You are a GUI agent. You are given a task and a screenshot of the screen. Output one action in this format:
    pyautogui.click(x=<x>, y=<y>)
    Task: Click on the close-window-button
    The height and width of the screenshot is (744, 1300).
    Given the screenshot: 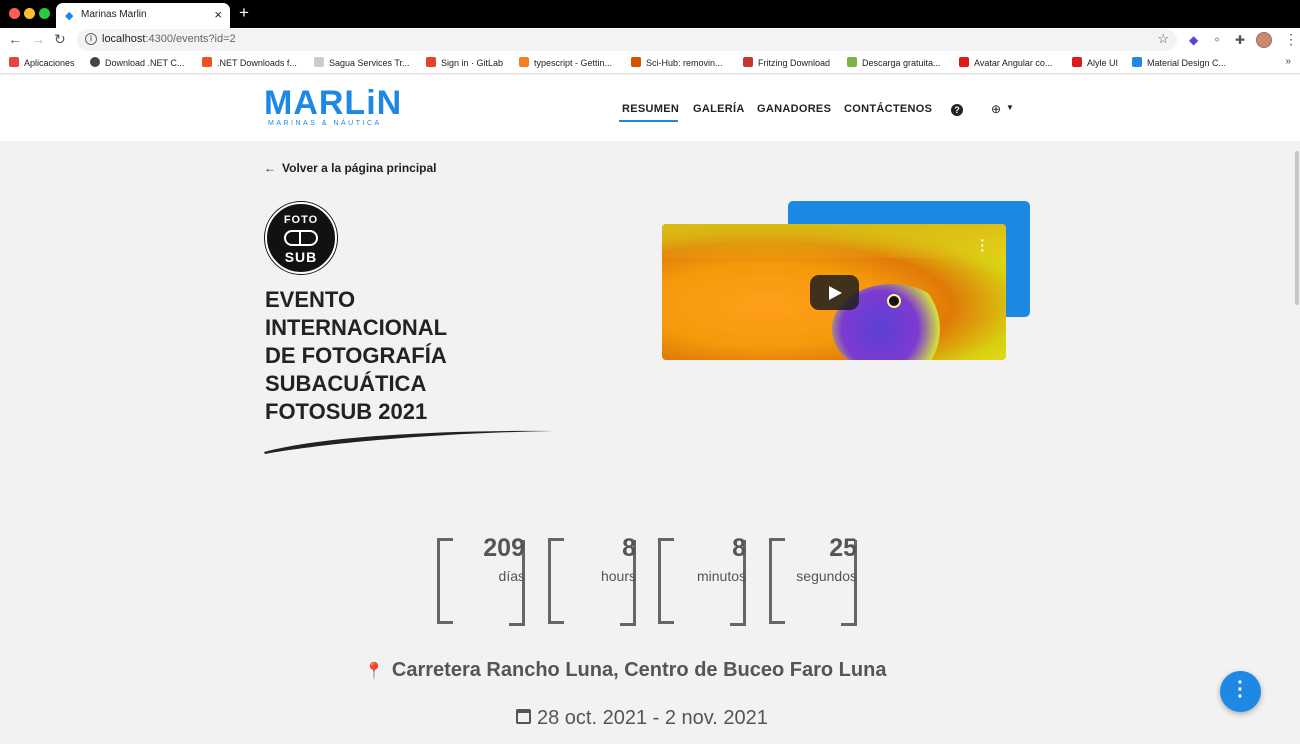 What is the action you would take?
    pyautogui.click(x=14, y=13)
    